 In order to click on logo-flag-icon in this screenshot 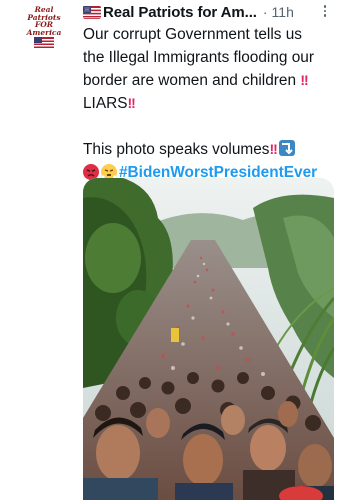, I will do `click(44, 42)`.